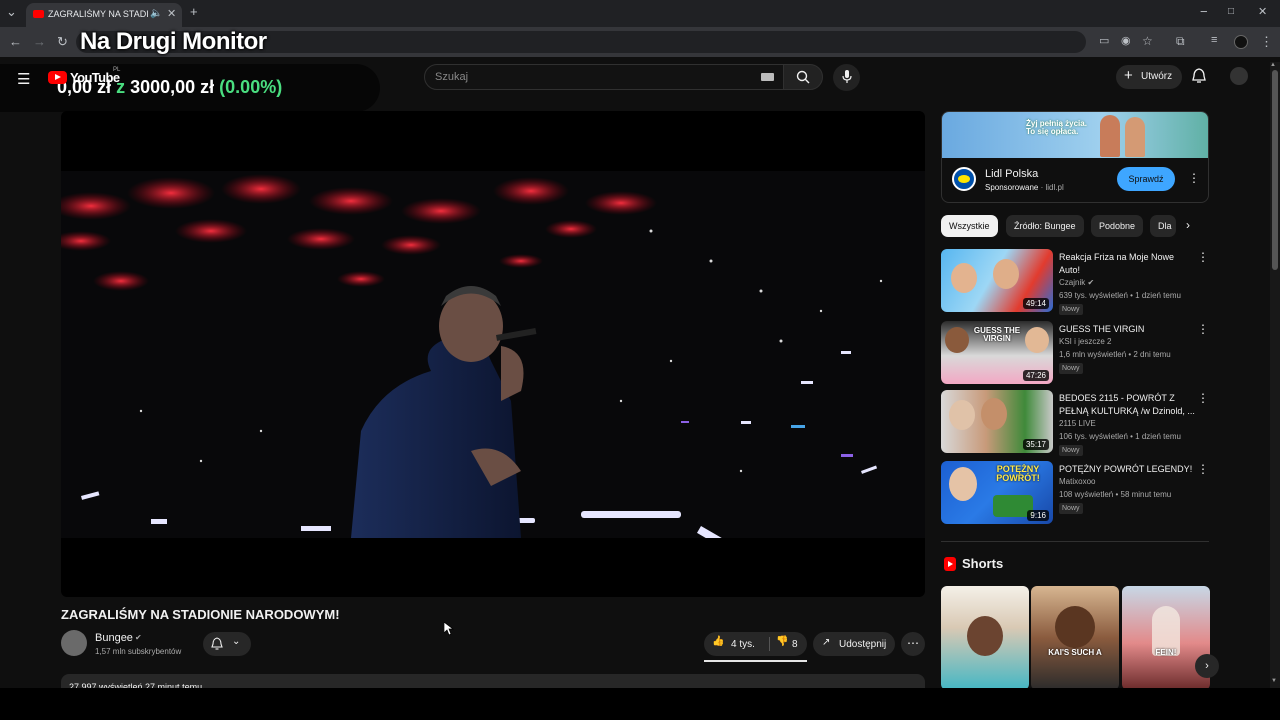 The height and width of the screenshot is (720, 1280). What do you see at coordinates (227, 644) in the screenshot?
I see `subscription-notifications-button: ⌄` at bounding box center [227, 644].